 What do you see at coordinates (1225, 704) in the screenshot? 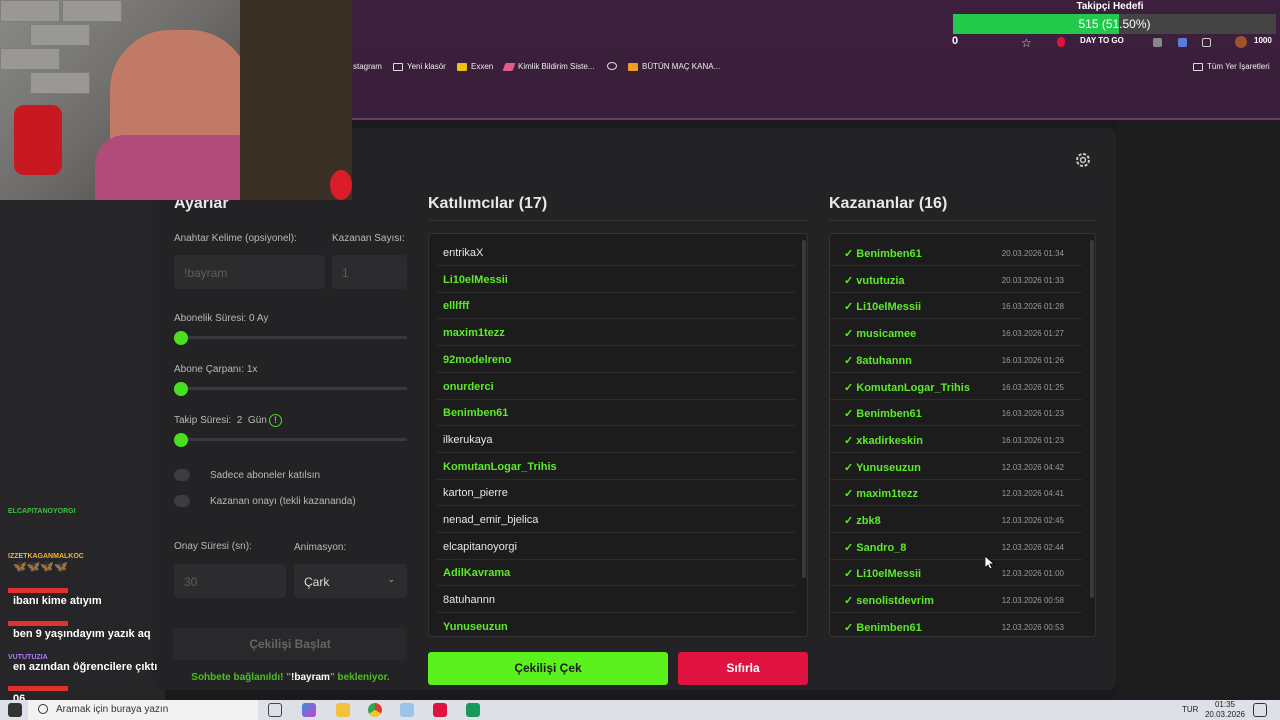
I see `taskbar-time: 01:35` at bounding box center [1225, 704].